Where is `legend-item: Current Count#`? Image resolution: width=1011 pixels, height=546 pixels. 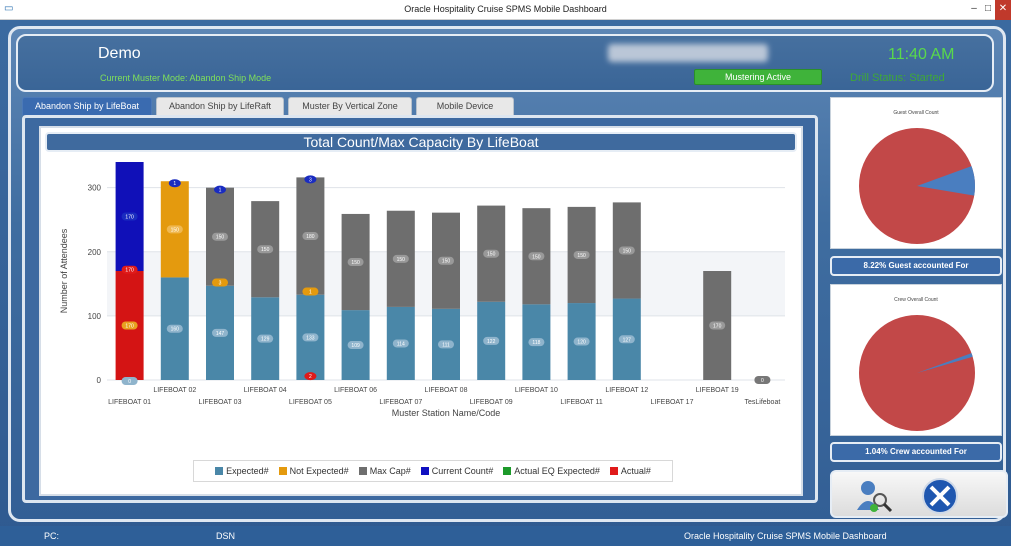 legend-item: Current Count# is located at coordinates (457, 471).